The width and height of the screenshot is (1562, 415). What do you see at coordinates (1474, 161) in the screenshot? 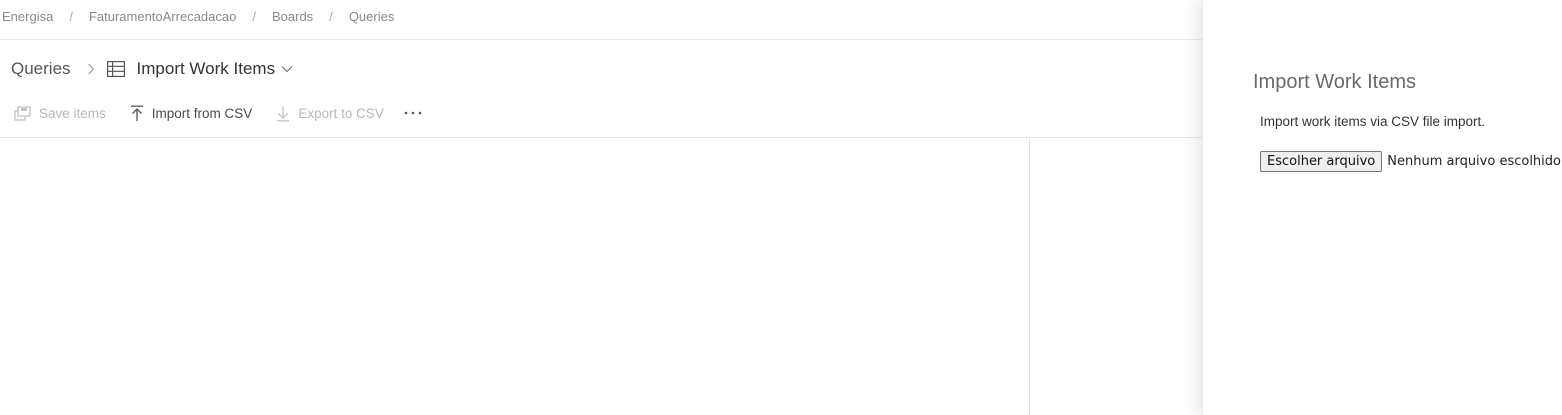
I see `file-status-text: Nenhum arquivo escolhido` at bounding box center [1474, 161].